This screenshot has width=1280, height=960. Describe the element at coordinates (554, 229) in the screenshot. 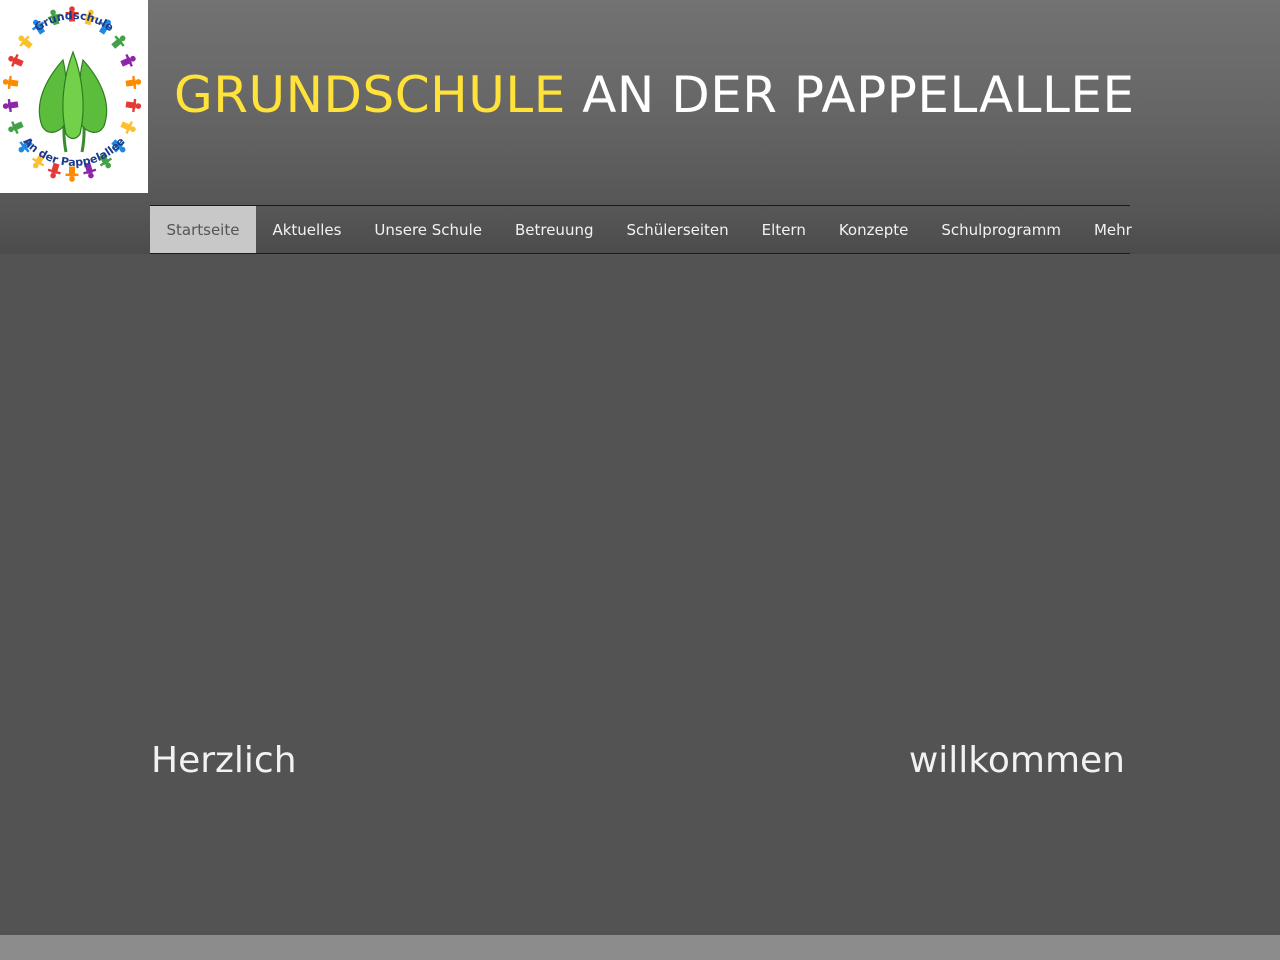

I see `nav-item-betreuung: Betreuung` at that location.